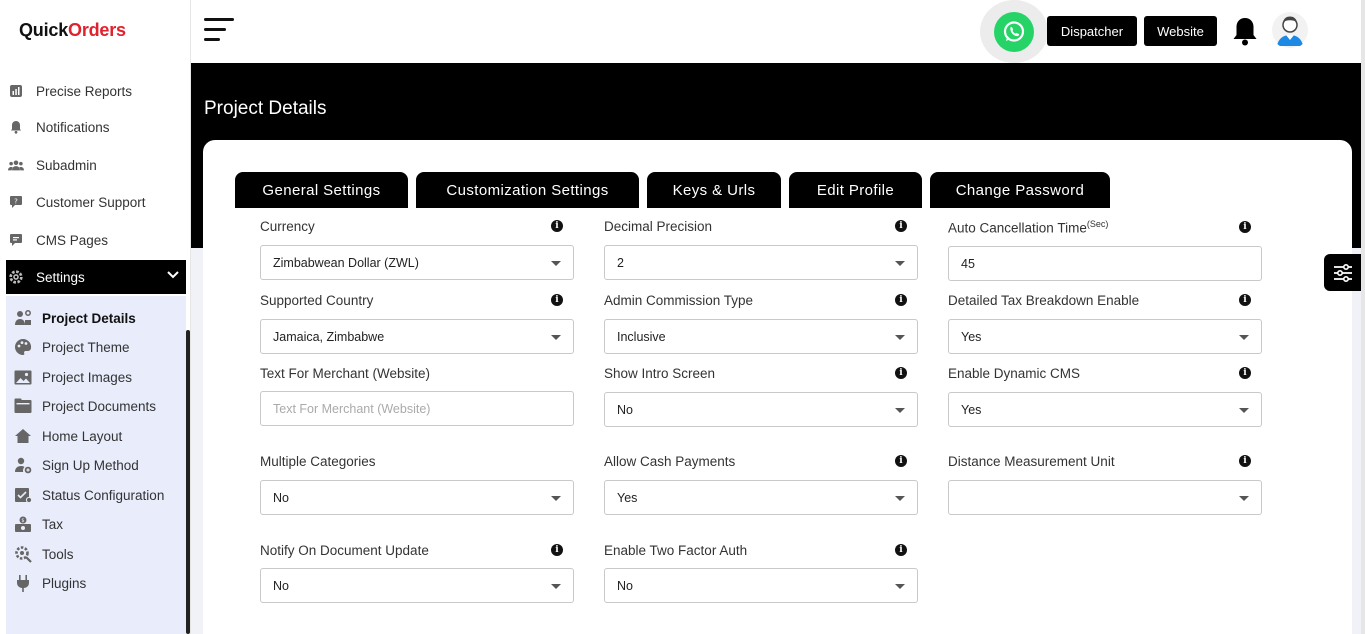 The width and height of the screenshot is (1365, 634). Describe the element at coordinates (417, 262) in the screenshot. I see `currency-select: Zimbabwean Dollar (ZWL)` at that location.